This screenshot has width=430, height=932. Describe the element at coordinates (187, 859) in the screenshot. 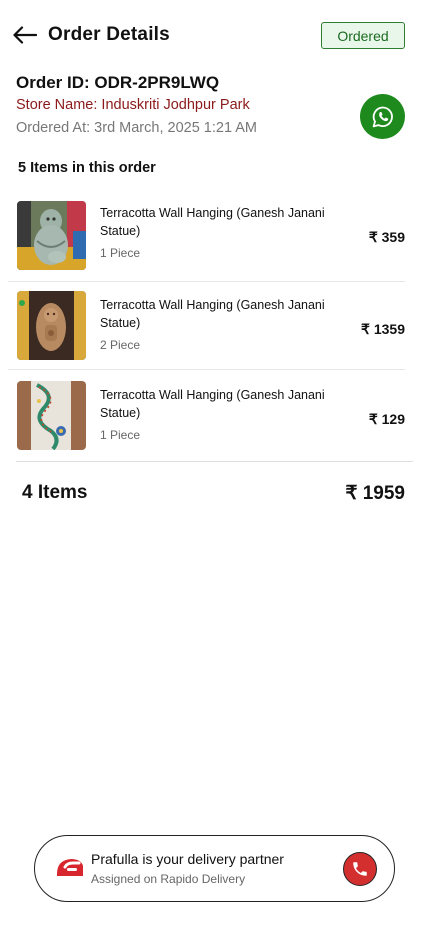

I see `delivery-partner-title: Prafulla is your delivery partner` at that location.